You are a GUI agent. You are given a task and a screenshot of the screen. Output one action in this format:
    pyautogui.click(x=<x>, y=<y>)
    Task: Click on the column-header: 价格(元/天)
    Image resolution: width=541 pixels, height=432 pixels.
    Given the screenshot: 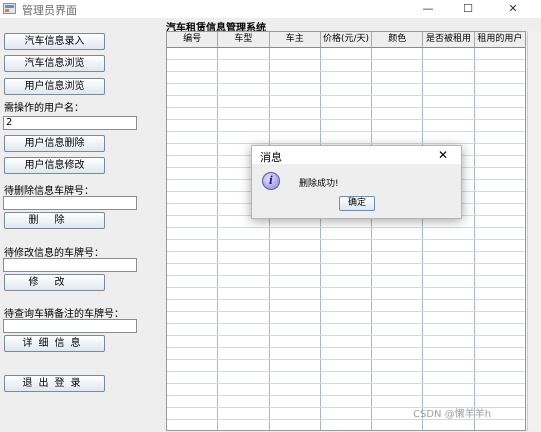 What is the action you would take?
    pyautogui.click(x=347, y=39)
    